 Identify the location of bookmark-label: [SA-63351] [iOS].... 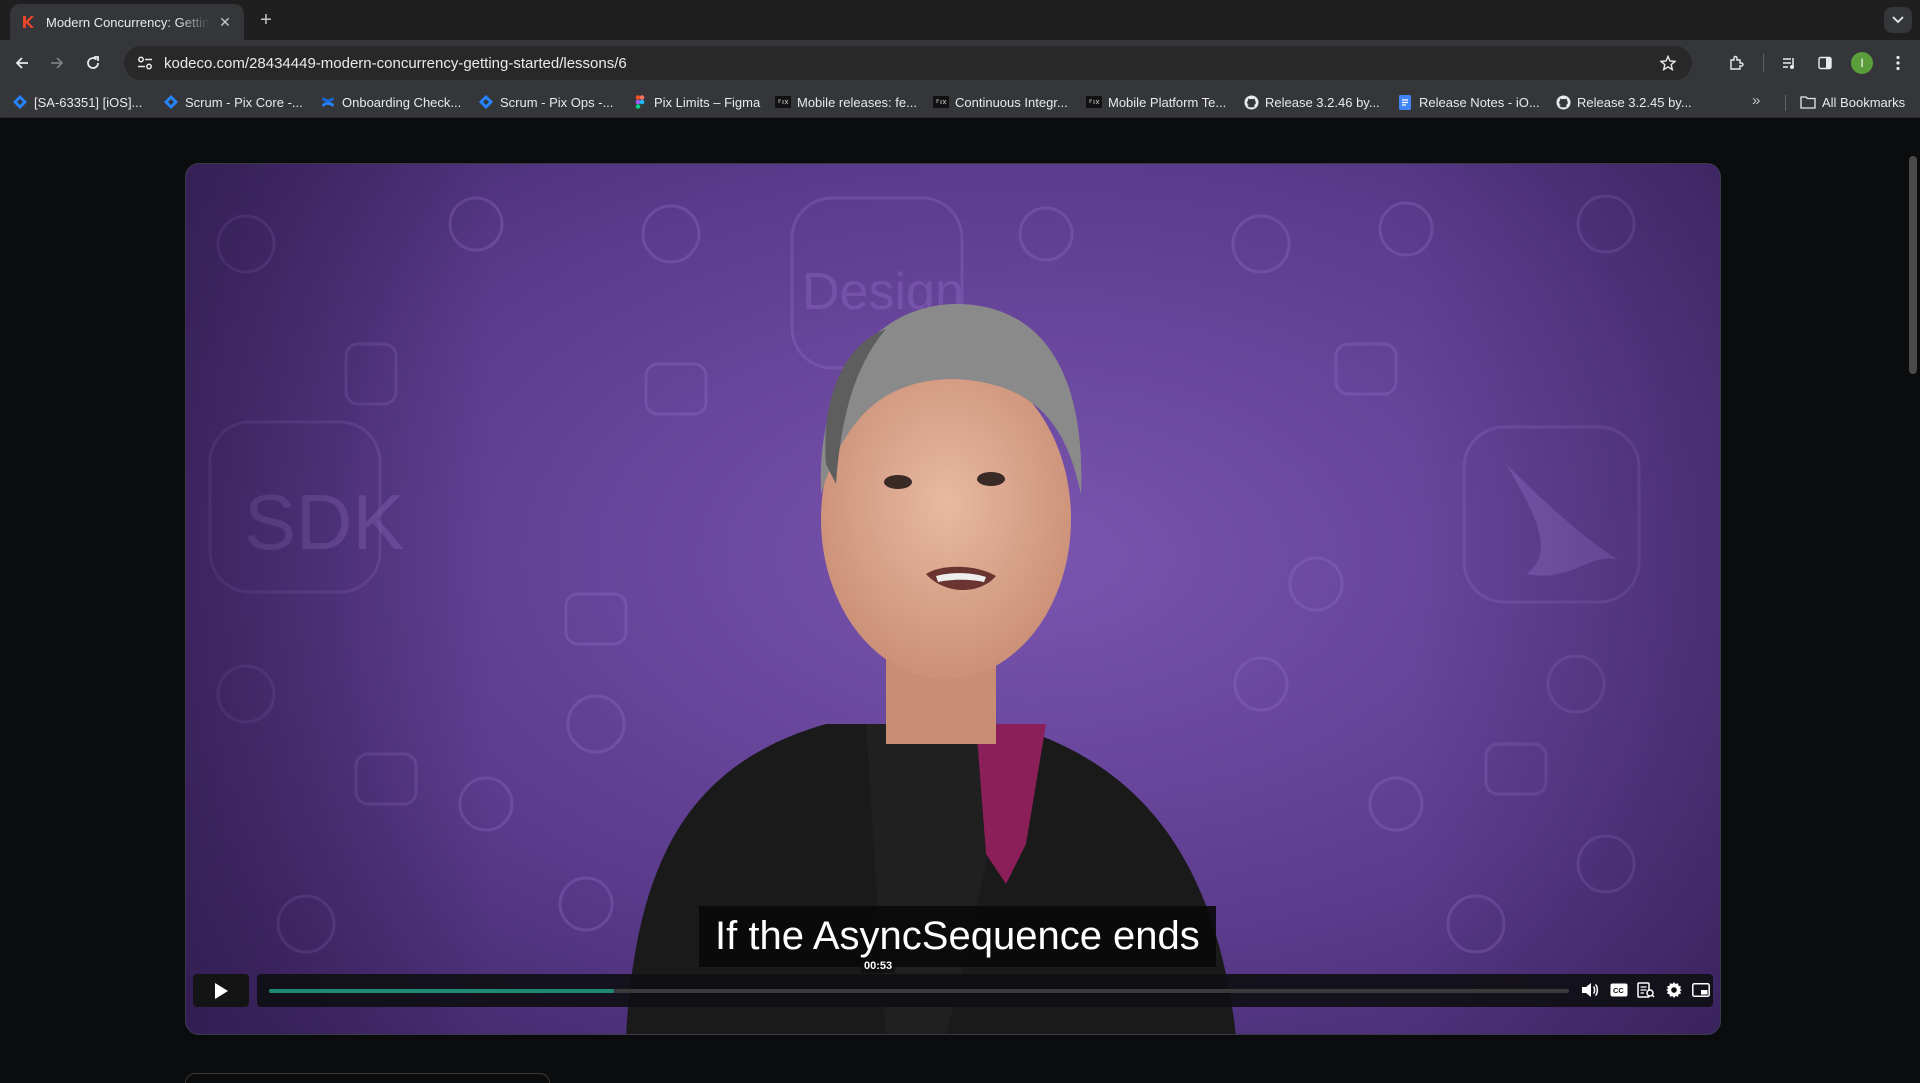
(88, 102).